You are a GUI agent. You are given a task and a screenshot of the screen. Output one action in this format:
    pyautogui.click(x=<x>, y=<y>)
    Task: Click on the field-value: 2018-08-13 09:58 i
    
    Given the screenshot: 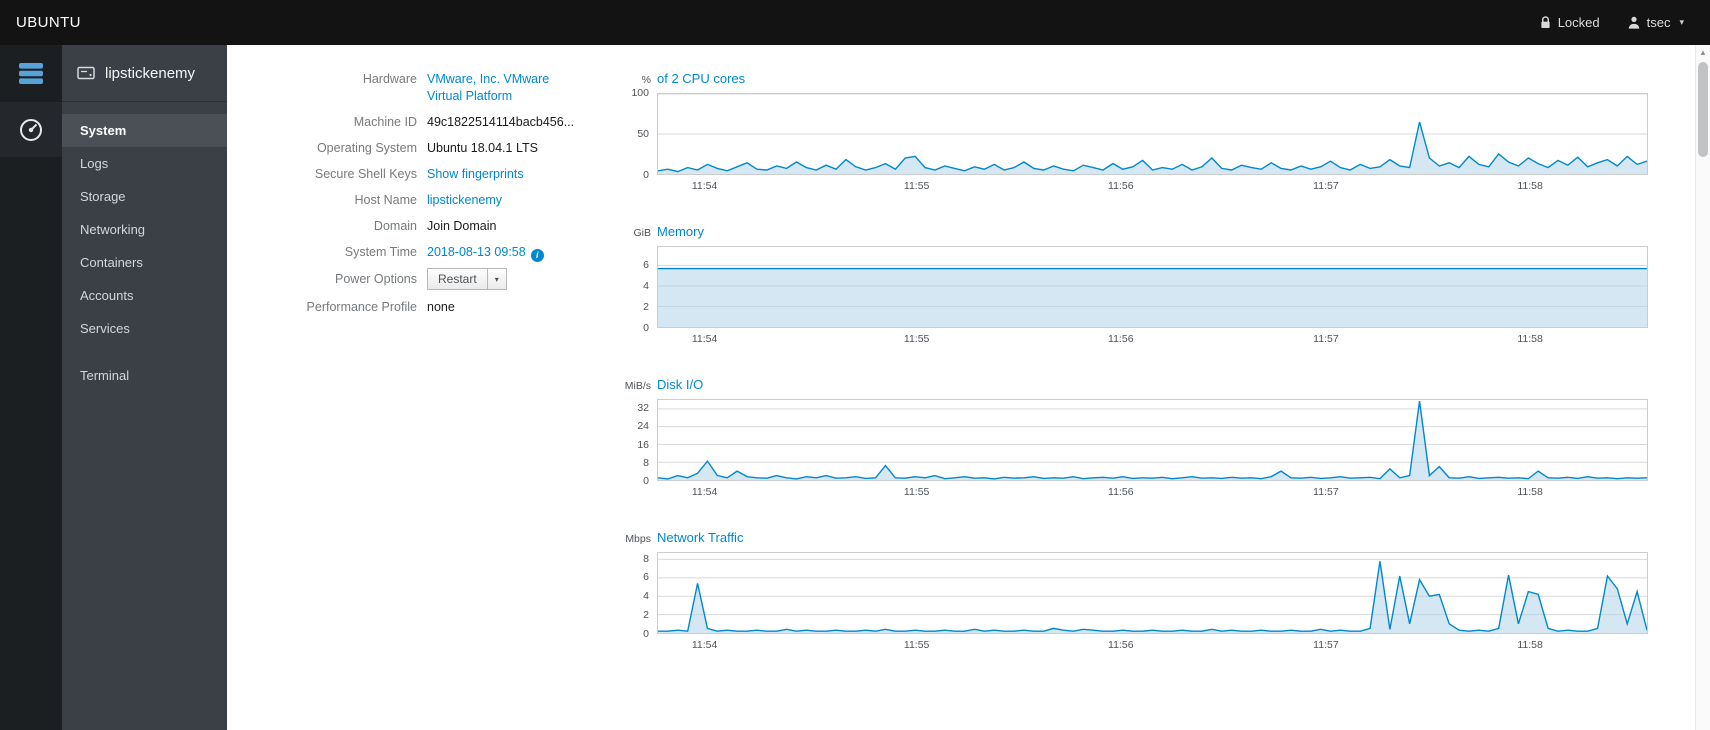 What is the action you would take?
    pyautogui.click(x=485, y=253)
    